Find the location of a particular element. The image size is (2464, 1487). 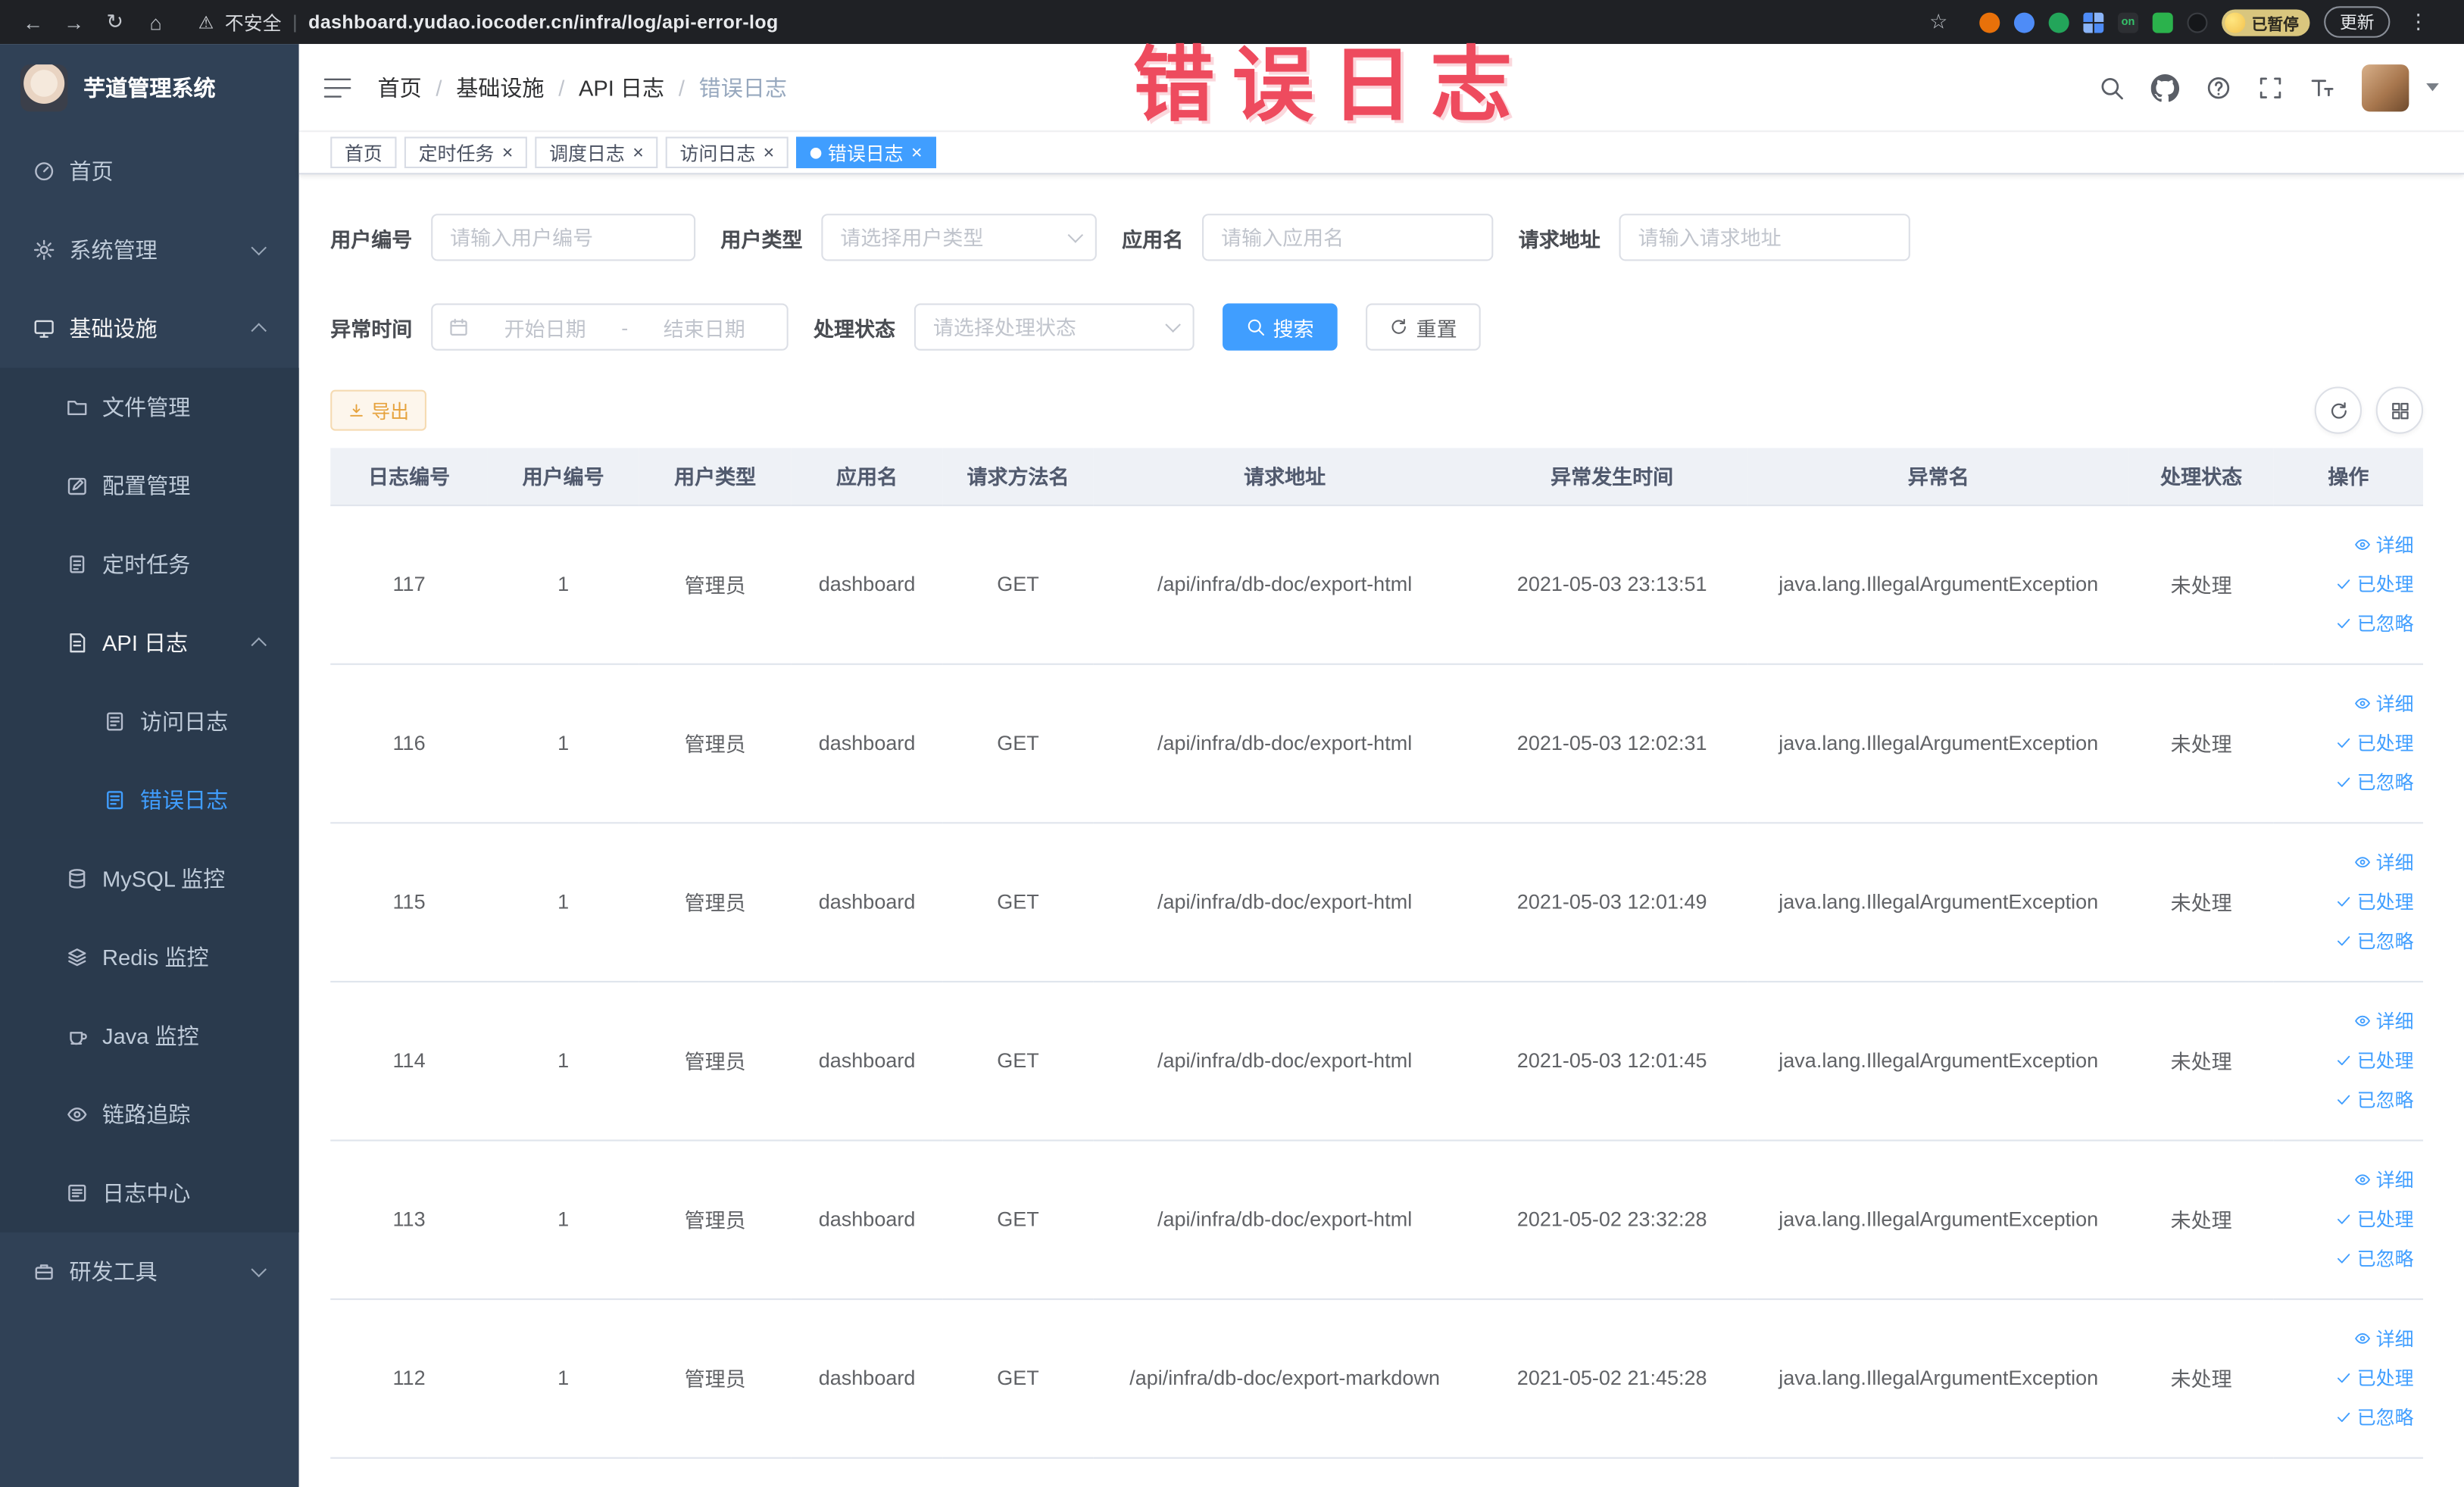

user-type-select is located at coordinates (959, 237).